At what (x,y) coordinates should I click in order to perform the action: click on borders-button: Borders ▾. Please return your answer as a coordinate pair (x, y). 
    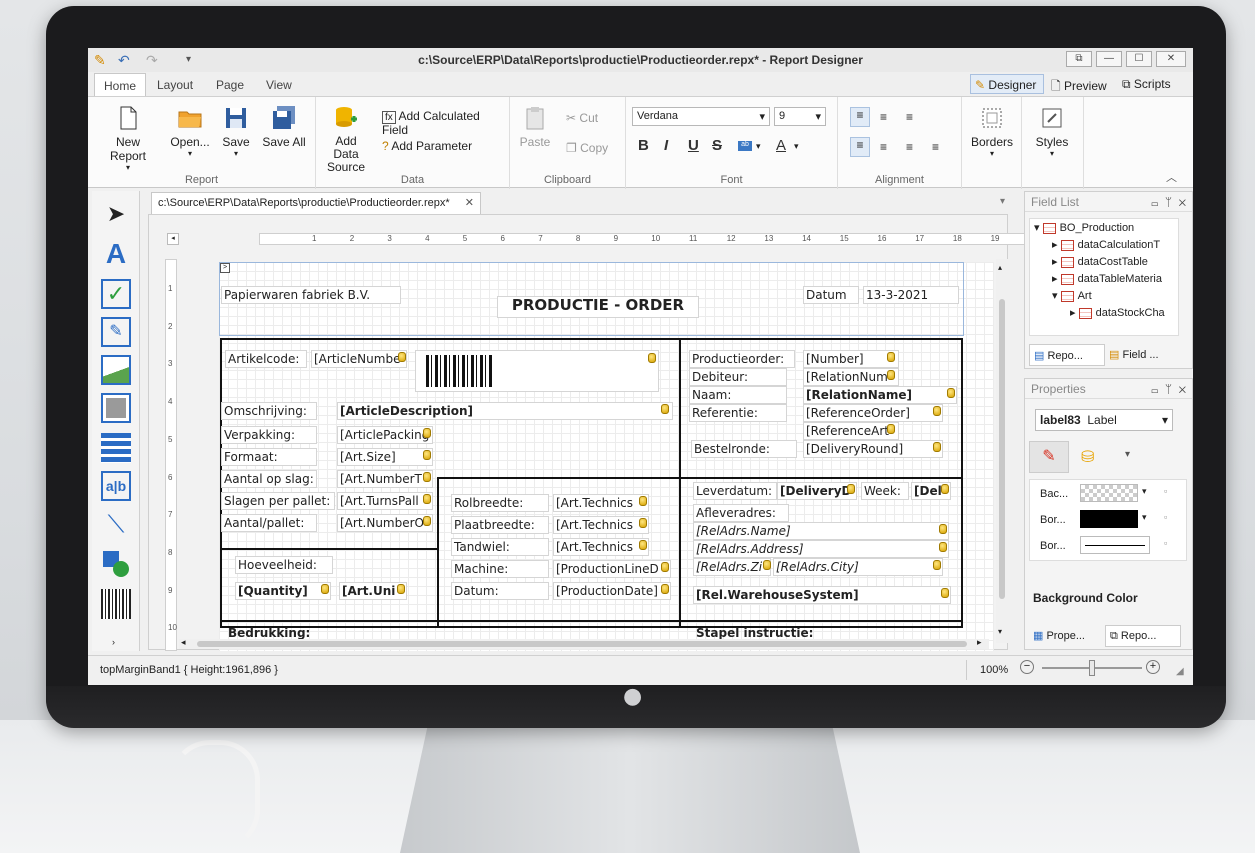
    Looking at the image, I should click on (992, 131).